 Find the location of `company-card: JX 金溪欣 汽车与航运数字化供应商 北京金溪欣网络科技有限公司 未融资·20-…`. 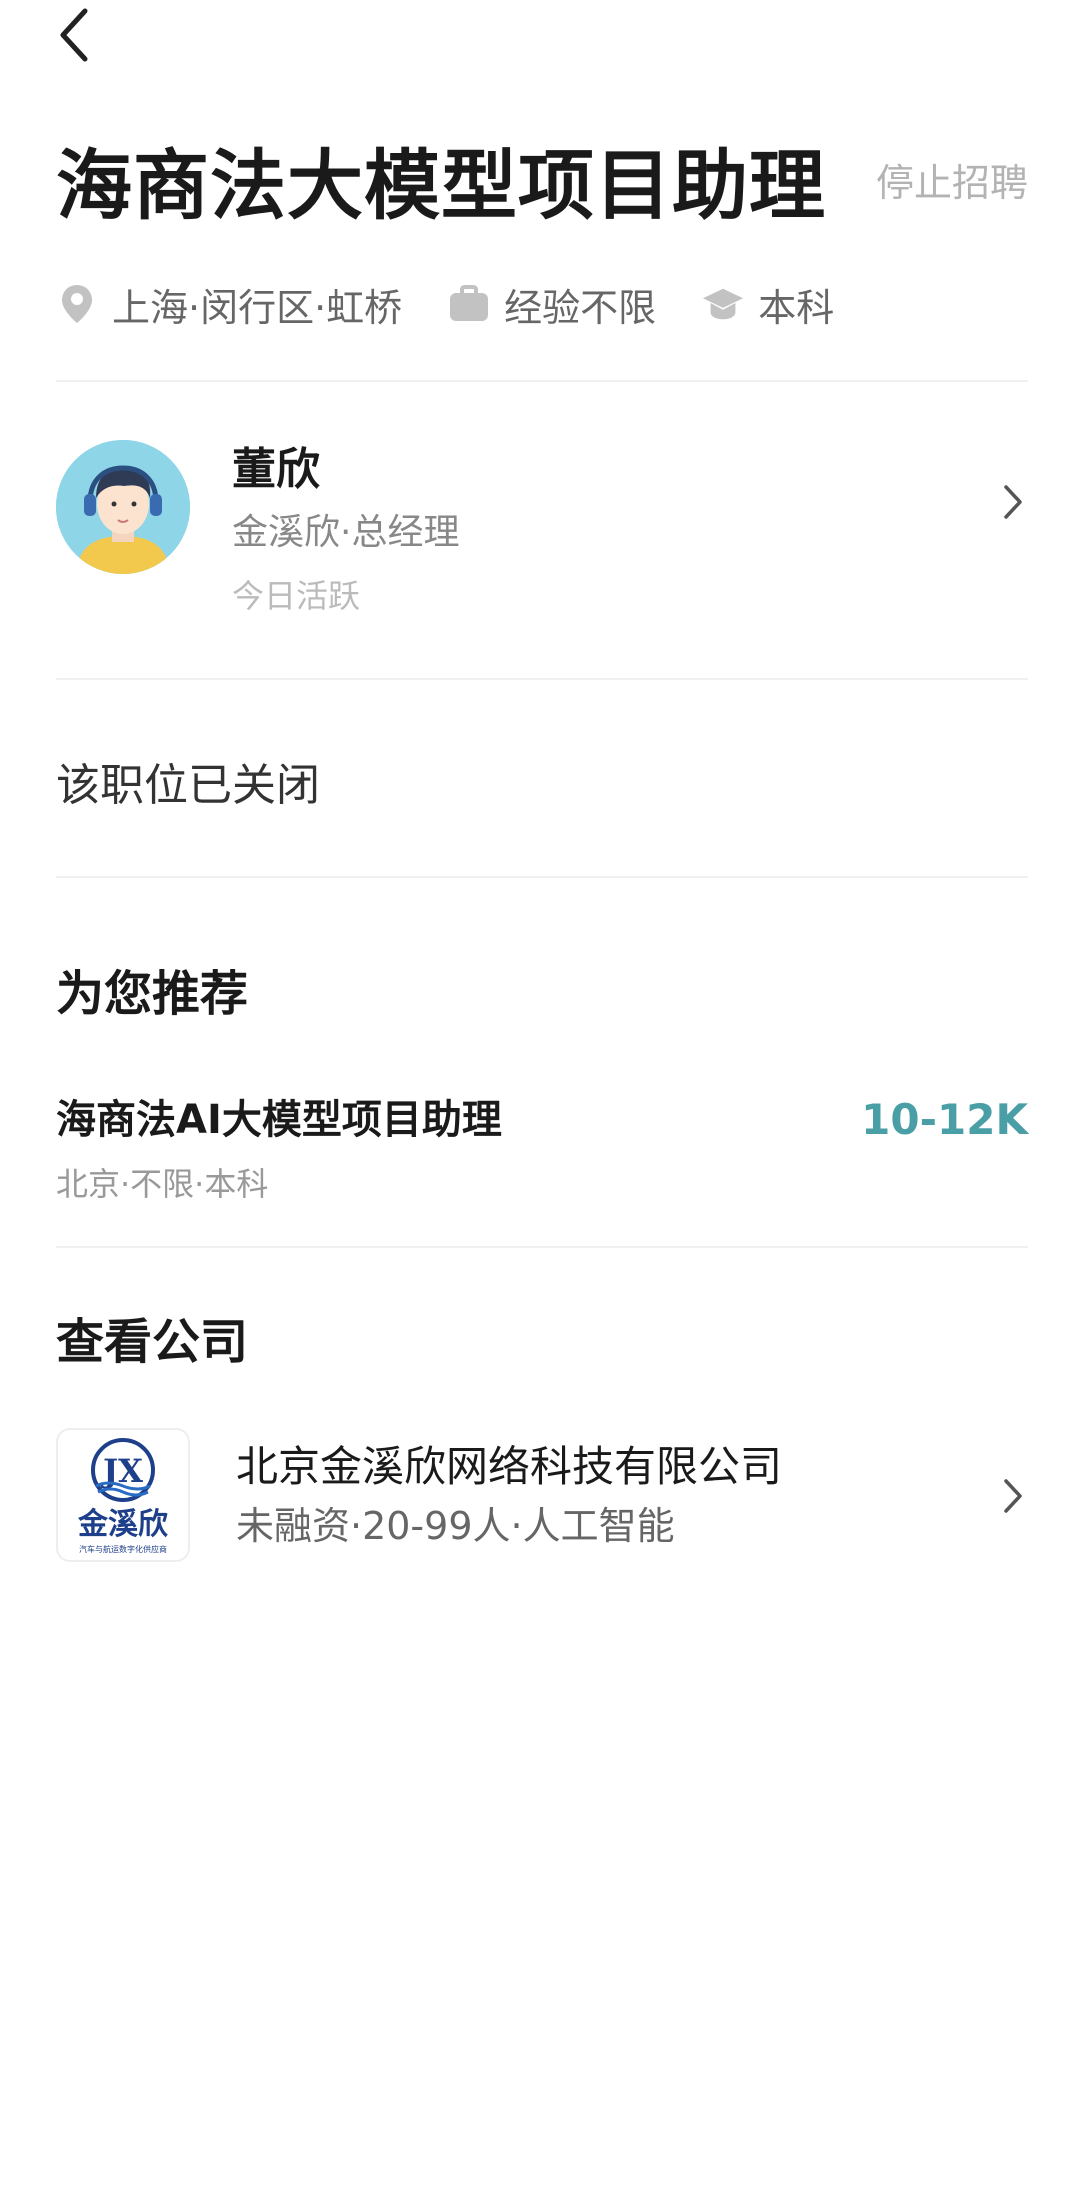

company-card: JX 金溪欣 汽车与航运数字化供应商 北京金溪欣网络科技有限公司 未融资·20-… is located at coordinates (542, 1498).